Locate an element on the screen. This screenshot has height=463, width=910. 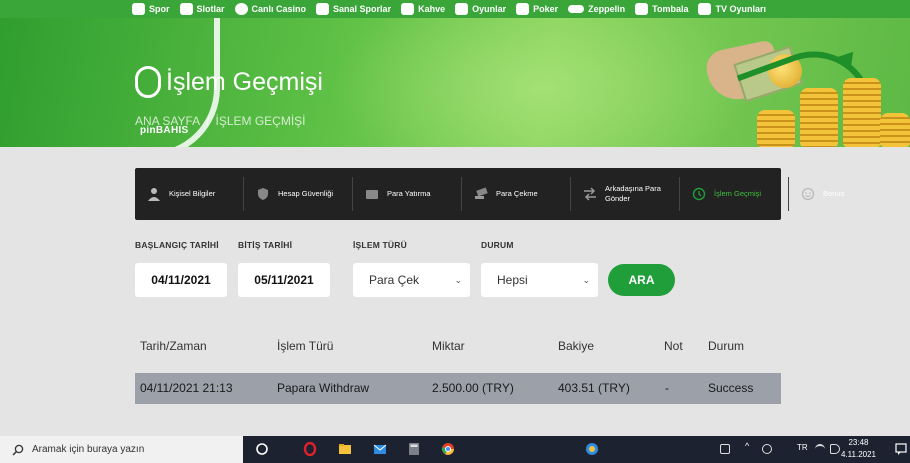
poker-icon is located at coordinates (523, 9).